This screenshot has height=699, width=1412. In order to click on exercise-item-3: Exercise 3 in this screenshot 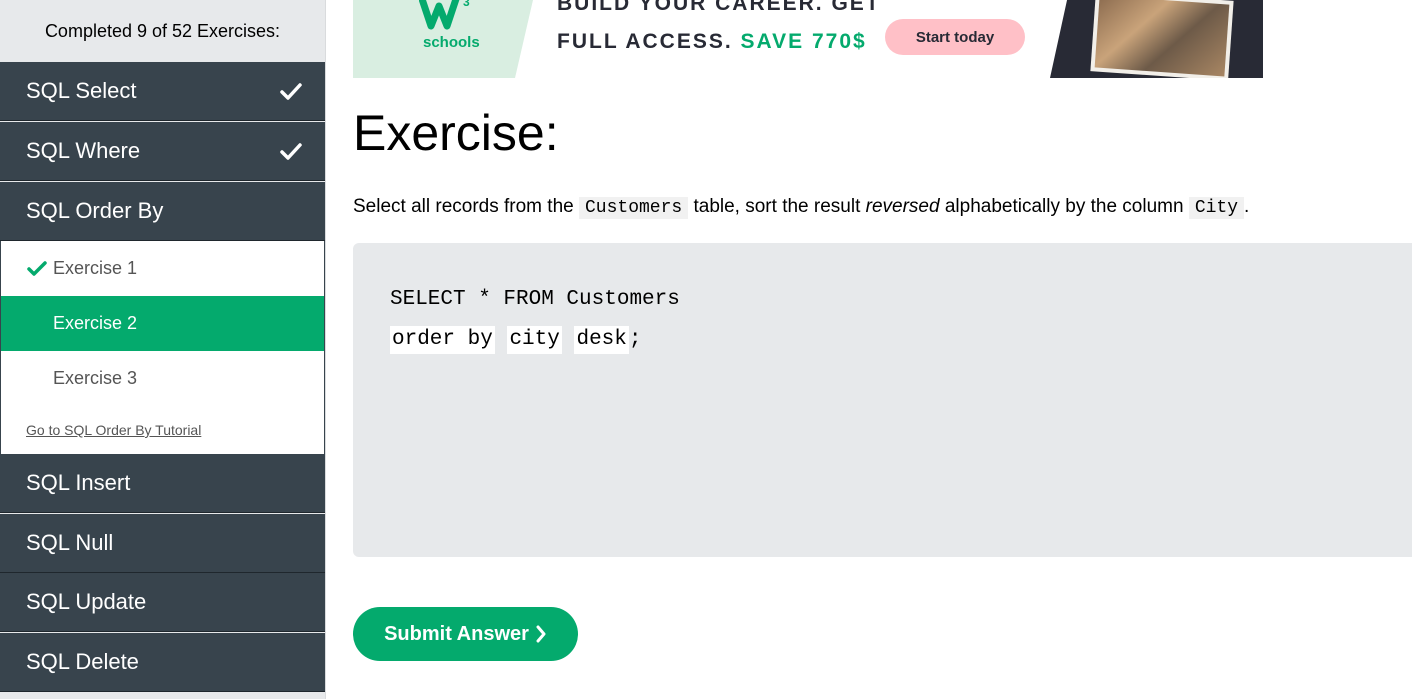, I will do `click(162, 378)`.